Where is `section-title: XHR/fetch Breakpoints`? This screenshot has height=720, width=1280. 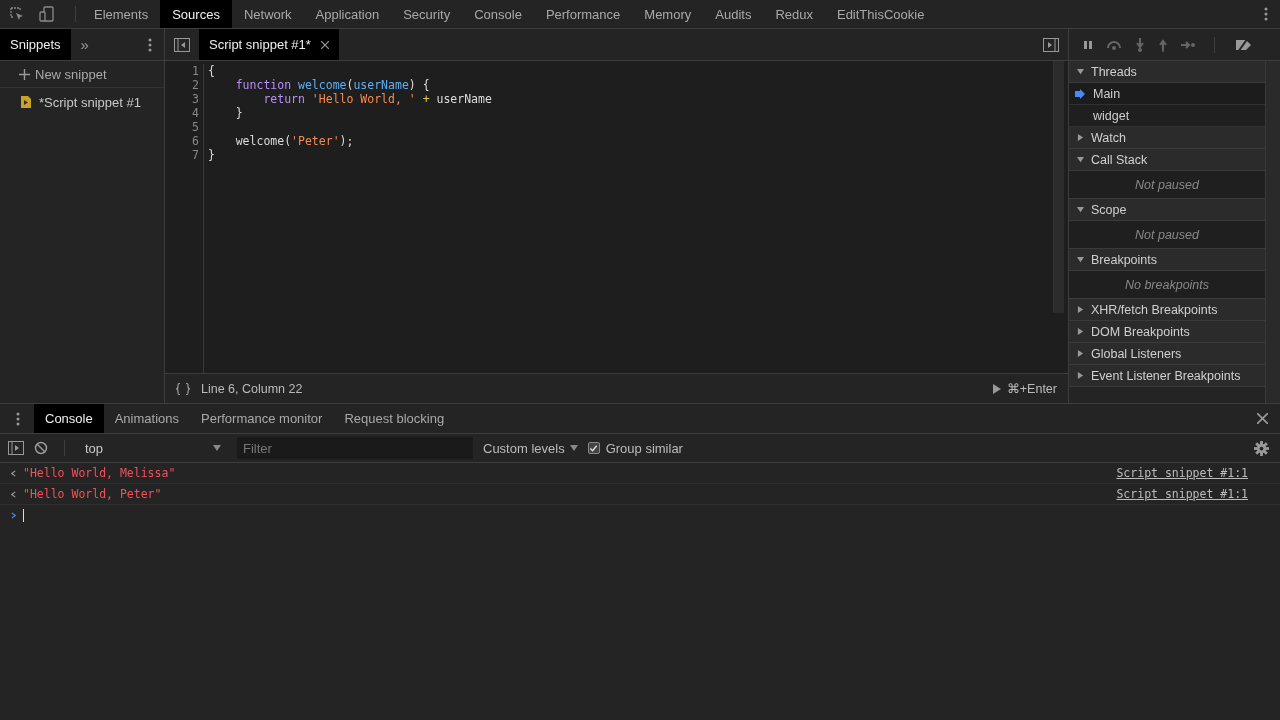 section-title: XHR/fetch Breakpoints is located at coordinates (1154, 309).